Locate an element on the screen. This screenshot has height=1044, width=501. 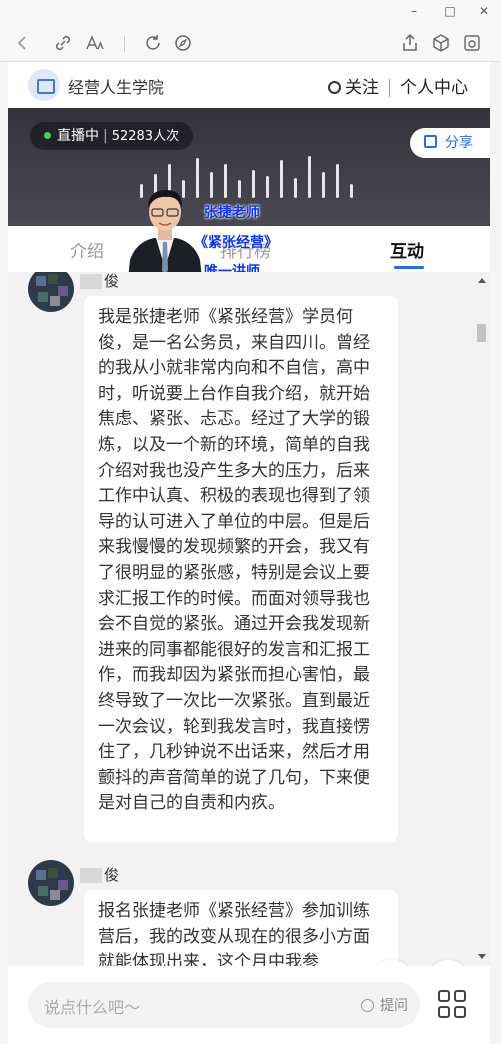
cube-icon is located at coordinates (441, 43).